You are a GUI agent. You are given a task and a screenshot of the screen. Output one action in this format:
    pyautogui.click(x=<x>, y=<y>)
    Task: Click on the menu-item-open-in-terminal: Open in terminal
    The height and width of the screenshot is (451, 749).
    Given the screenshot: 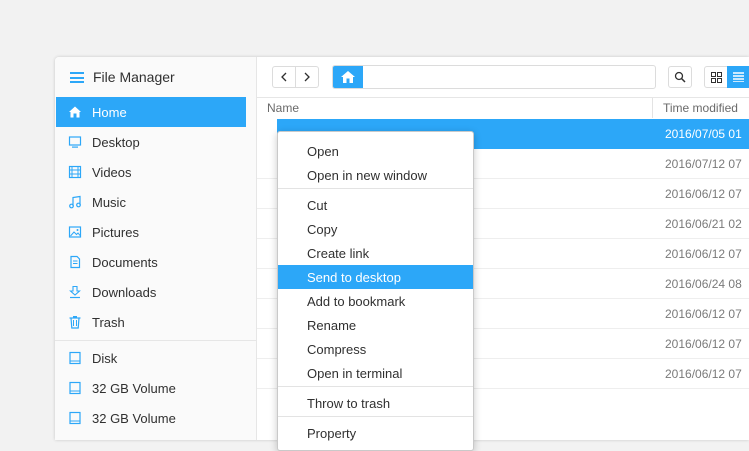 What is the action you would take?
    pyautogui.click(x=375, y=373)
    